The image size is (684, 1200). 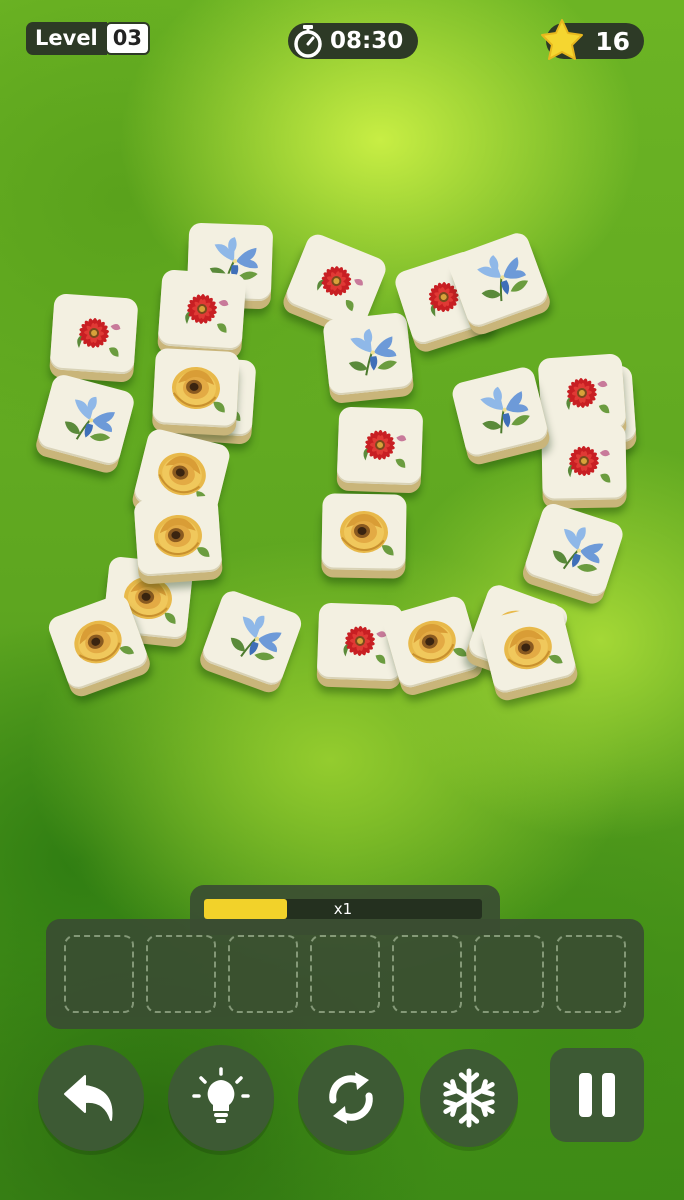 I want to click on freeze-button, so click(x=469, y=1098).